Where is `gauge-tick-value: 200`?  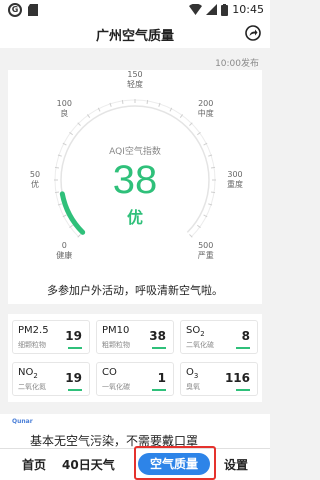
gauge-tick-value: 200 is located at coordinates (206, 104).